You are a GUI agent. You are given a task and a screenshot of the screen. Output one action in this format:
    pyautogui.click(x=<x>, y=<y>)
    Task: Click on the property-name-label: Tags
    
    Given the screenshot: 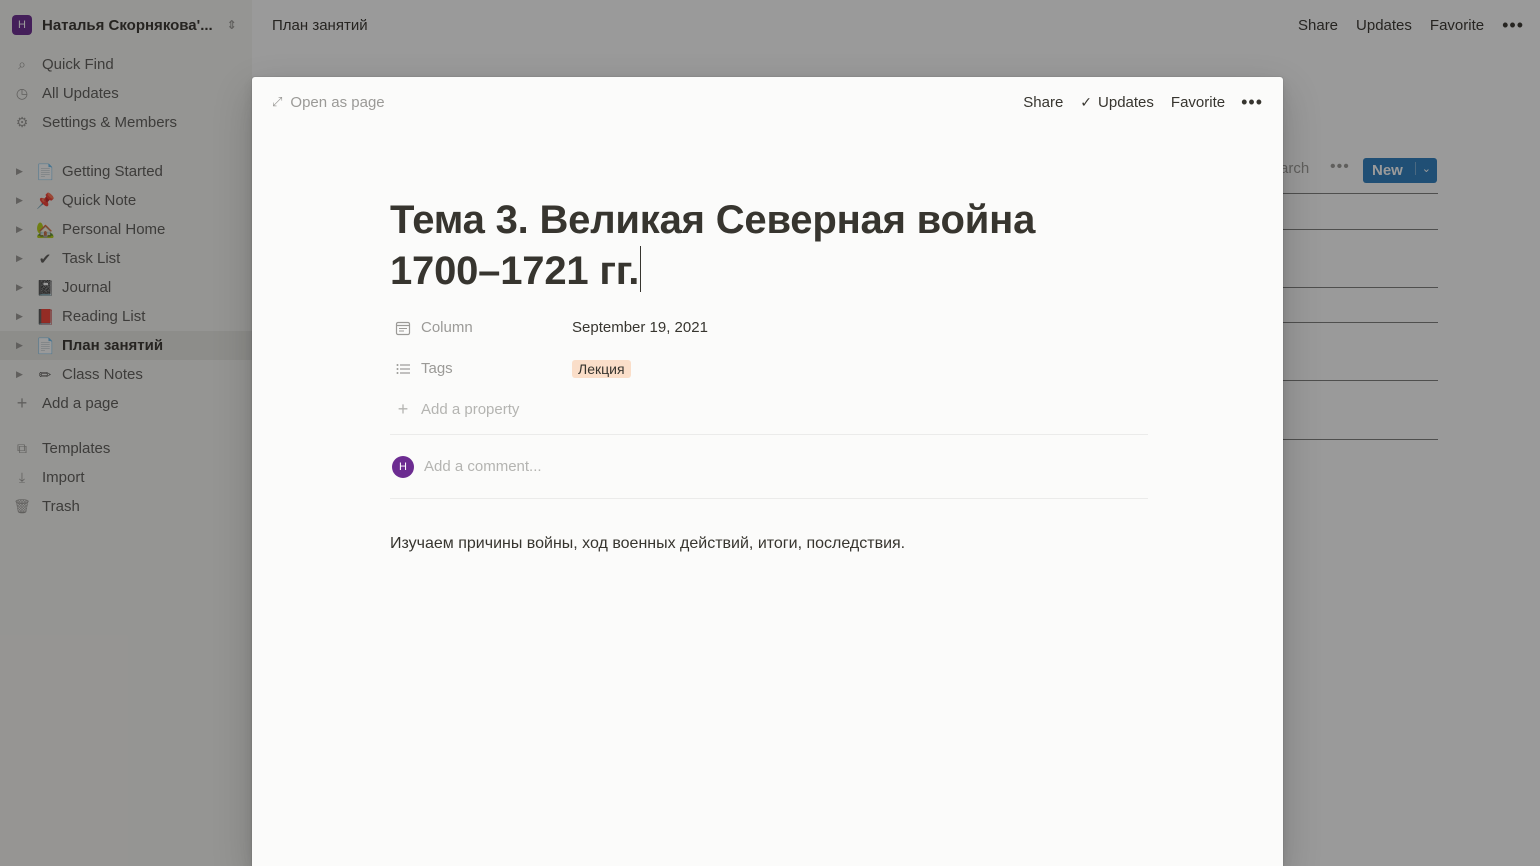 What is the action you would take?
    pyautogui.click(x=437, y=368)
    